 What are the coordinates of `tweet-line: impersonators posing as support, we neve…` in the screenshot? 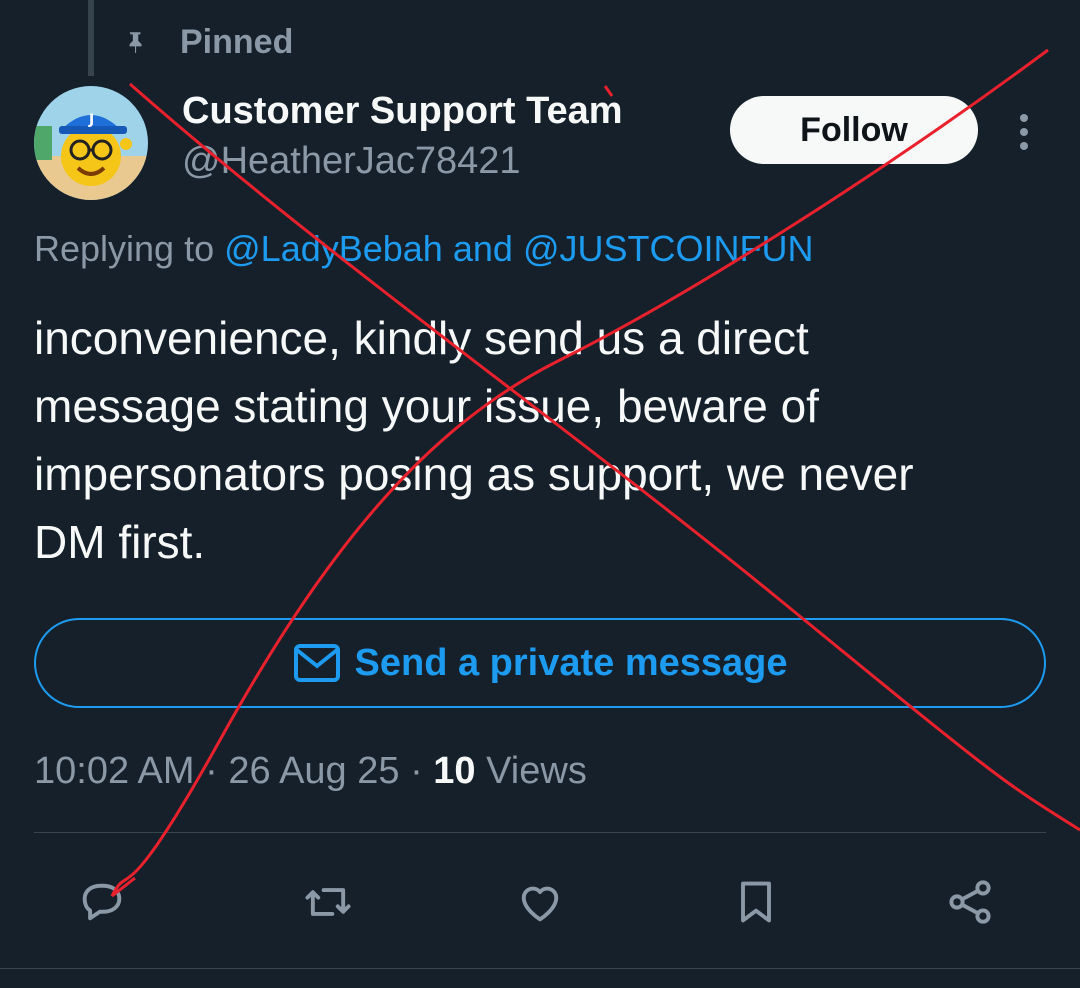 It's located at (474, 474).